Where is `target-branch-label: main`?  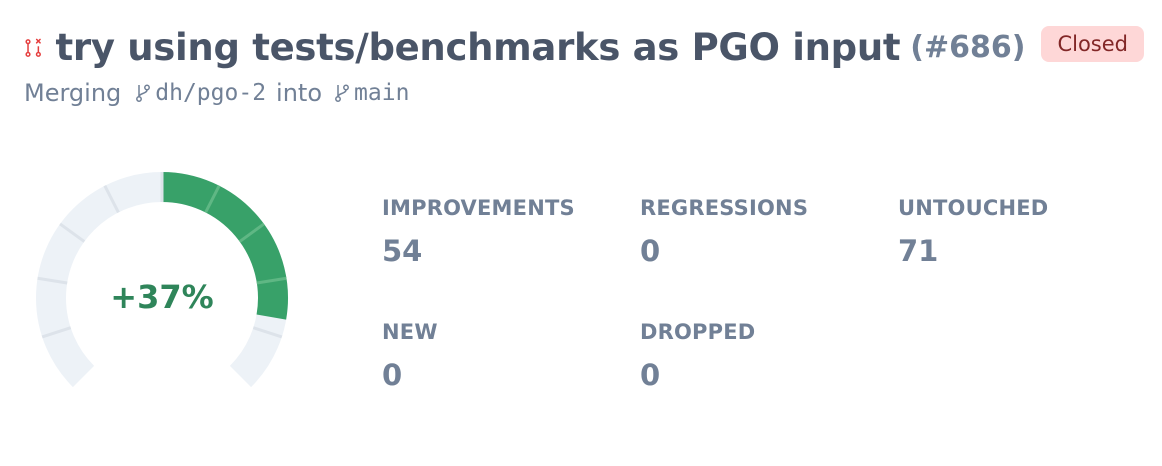
target-branch-label: main is located at coordinates (382, 93).